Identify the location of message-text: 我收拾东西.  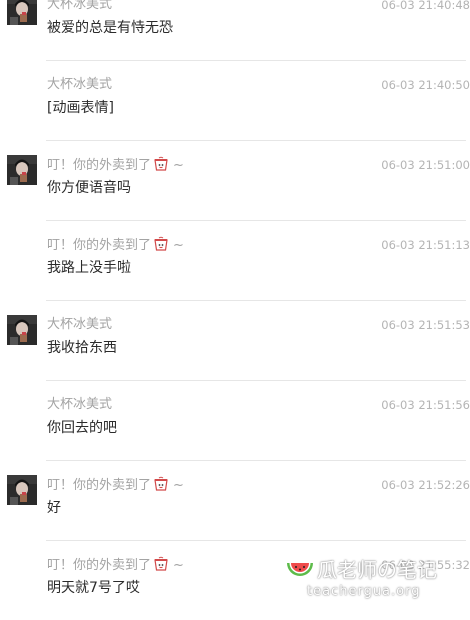
(82, 348).